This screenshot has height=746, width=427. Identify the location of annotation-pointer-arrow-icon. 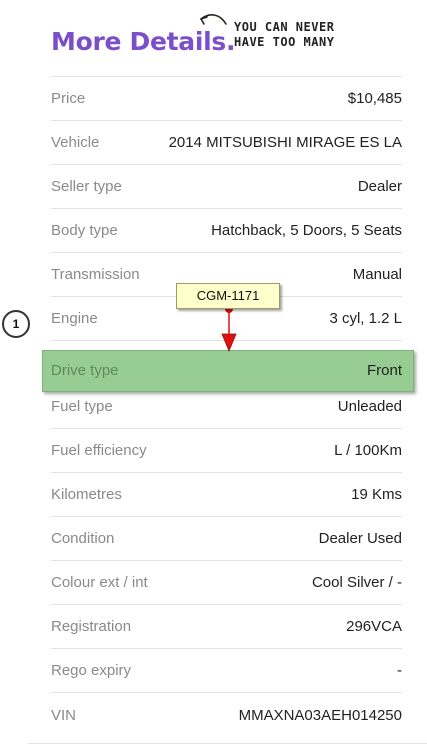
(229, 329).